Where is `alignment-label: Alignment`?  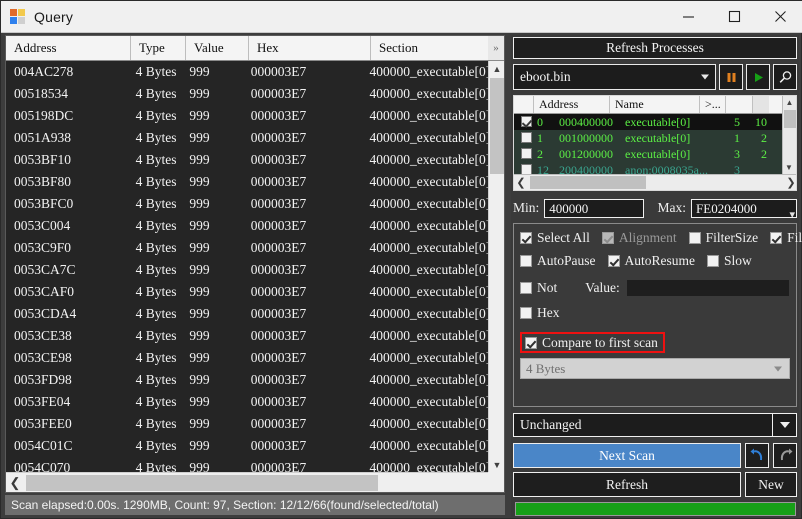
alignment-label: Alignment is located at coordinates (648, 238).